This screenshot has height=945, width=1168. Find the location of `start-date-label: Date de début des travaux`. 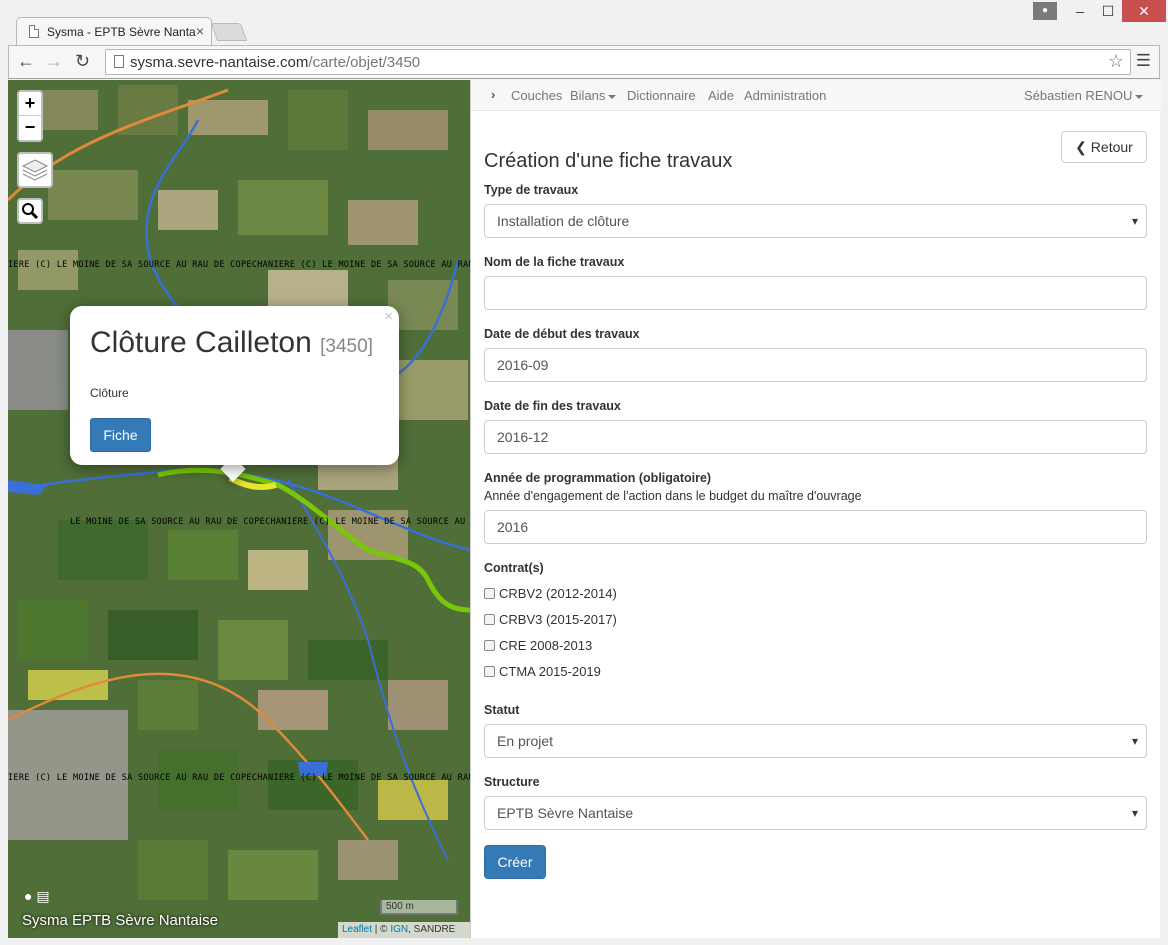

start-date-label: Date de début des travaux is located at coordinates (562, 334).